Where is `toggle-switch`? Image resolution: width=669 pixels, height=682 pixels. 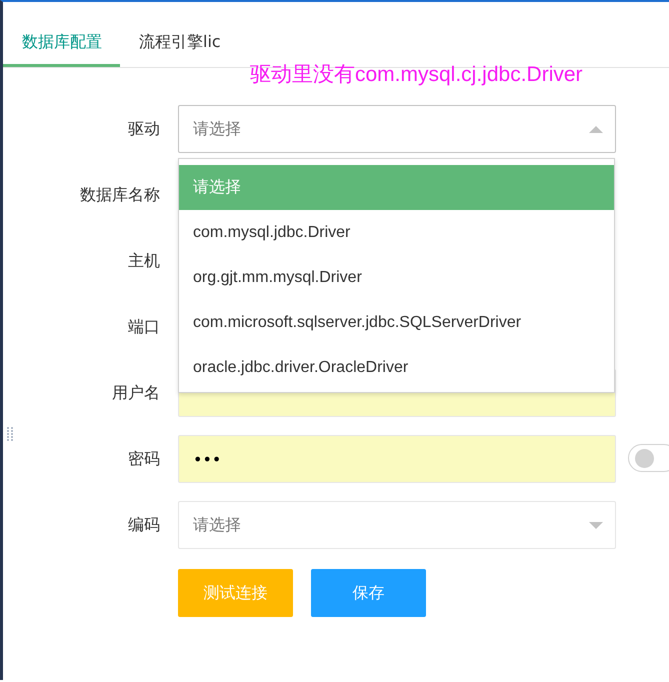
toggle-switch is located at coordinates (648, 458).